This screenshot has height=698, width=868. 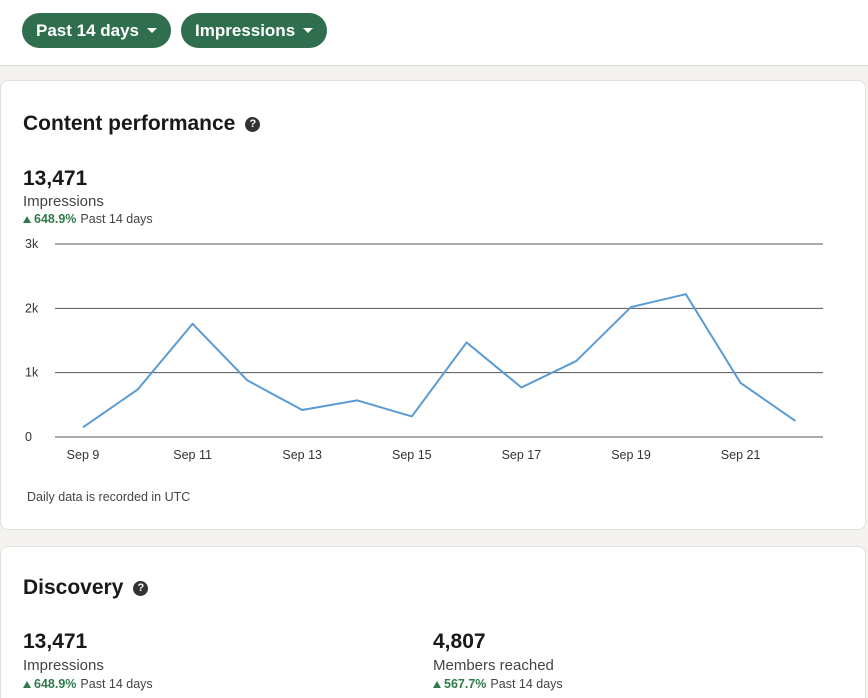 I want to click on members-reached-value: 4,807, so click(x=459, y=641).